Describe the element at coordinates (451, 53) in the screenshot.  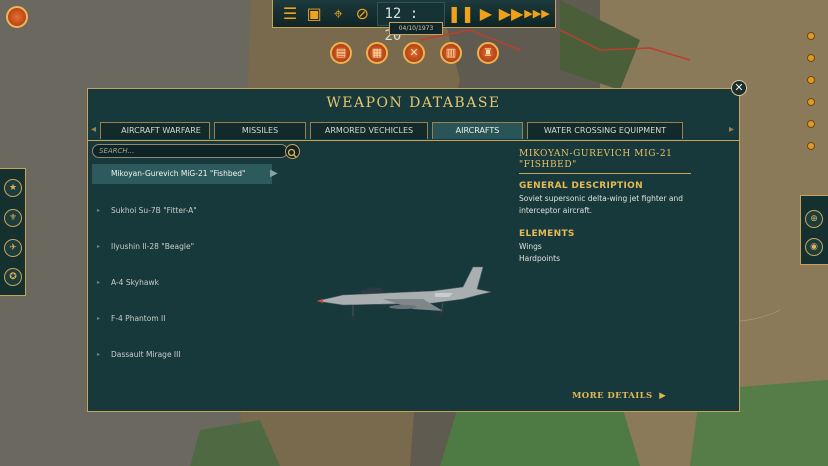
I see `library-icon: ▥` at that location.